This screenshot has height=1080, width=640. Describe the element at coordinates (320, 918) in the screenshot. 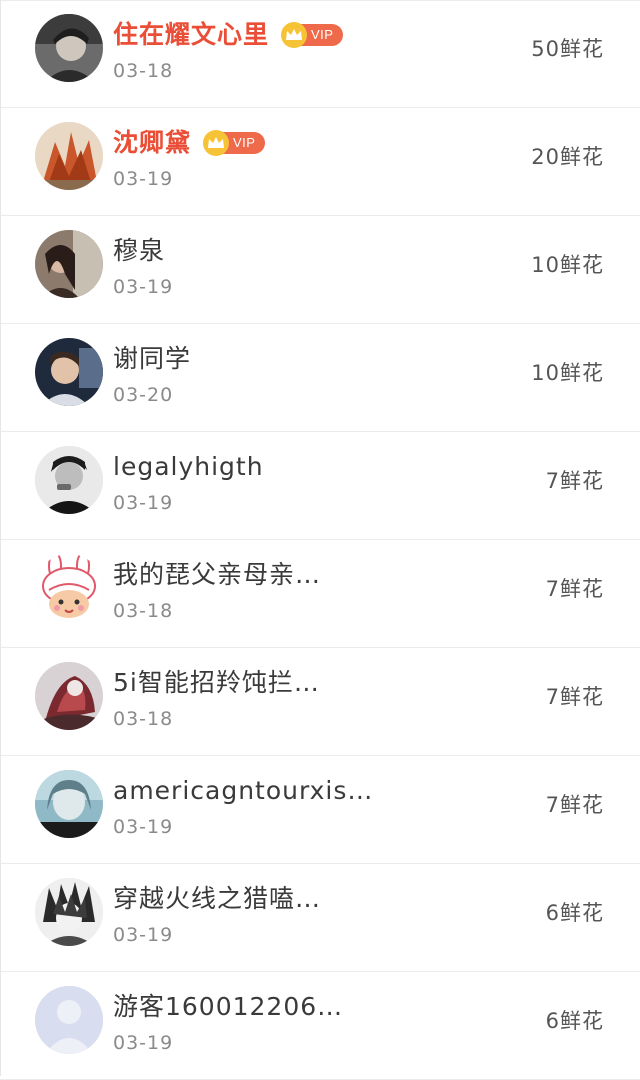

I see `list-item: 穿越火线之猎嗑… 03-19 6鲜花` at that location.